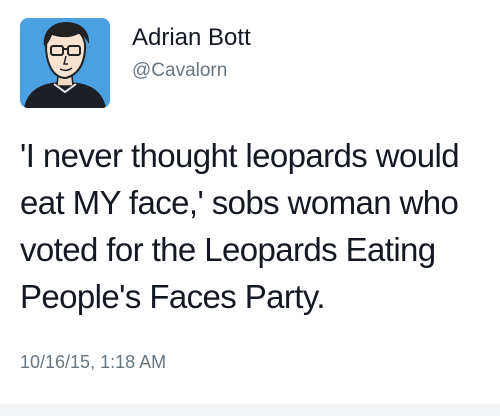  I want to click on tweet-timestamp: 10/16/15, 1:18 AM, so click(93, 362).